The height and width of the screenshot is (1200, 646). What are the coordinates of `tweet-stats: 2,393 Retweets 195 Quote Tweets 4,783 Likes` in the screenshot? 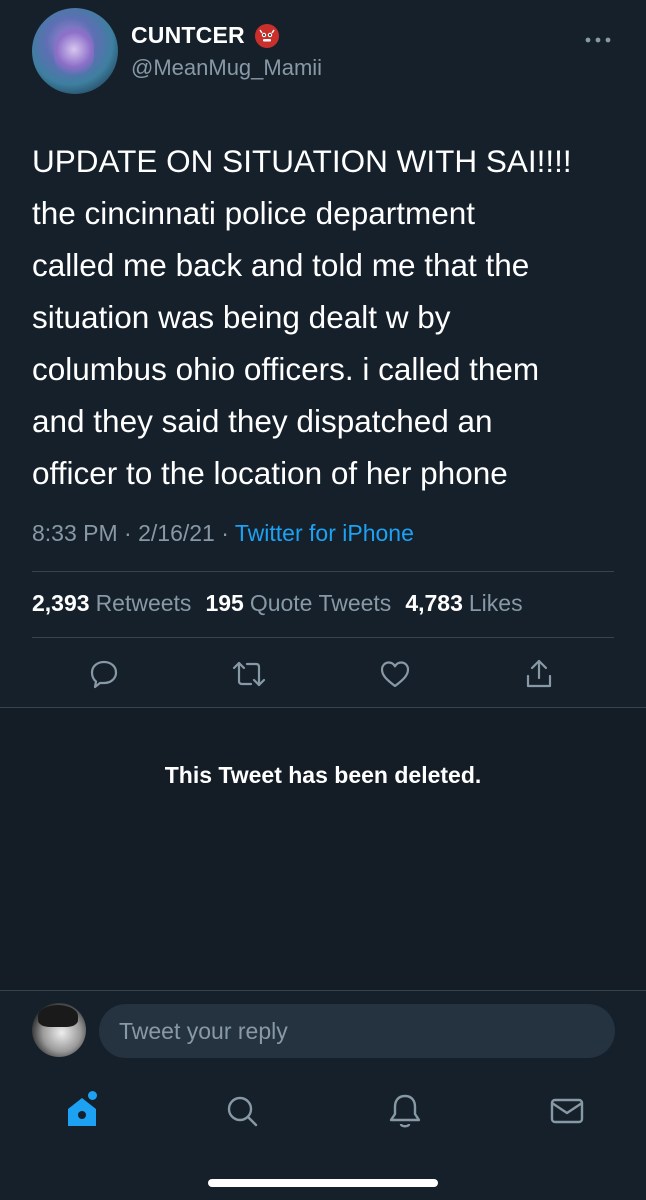 It's located at (284, 603).